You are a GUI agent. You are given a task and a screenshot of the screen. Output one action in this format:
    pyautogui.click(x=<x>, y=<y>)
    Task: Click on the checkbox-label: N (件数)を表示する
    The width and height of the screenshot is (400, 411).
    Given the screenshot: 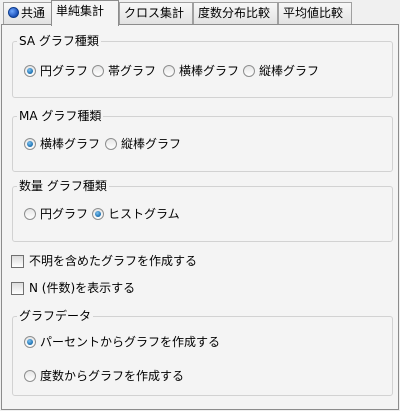 What is the action you would take?
    pyautogui.click(x=82, y=288)
    